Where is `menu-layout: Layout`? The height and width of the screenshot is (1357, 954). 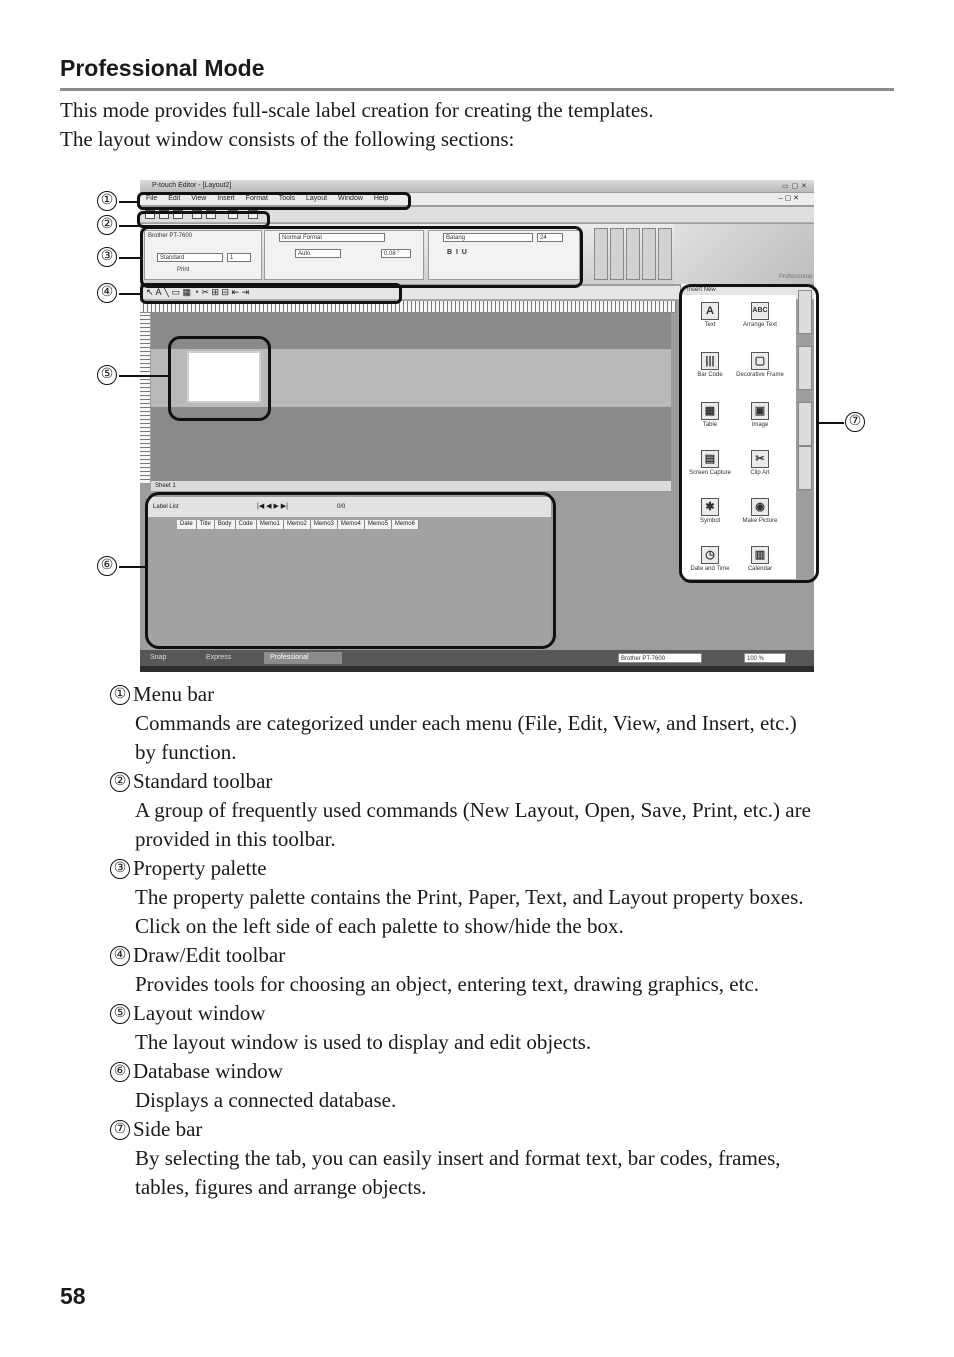
menu-layout: Layout is located at coordinates (317, 198).